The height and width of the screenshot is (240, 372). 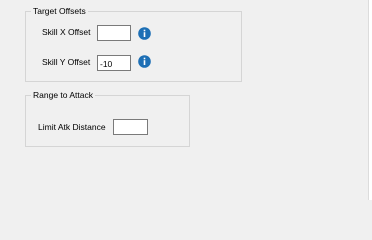 I want to click on target-offsets-title: Target Offsets, so click(x=59, y=11).